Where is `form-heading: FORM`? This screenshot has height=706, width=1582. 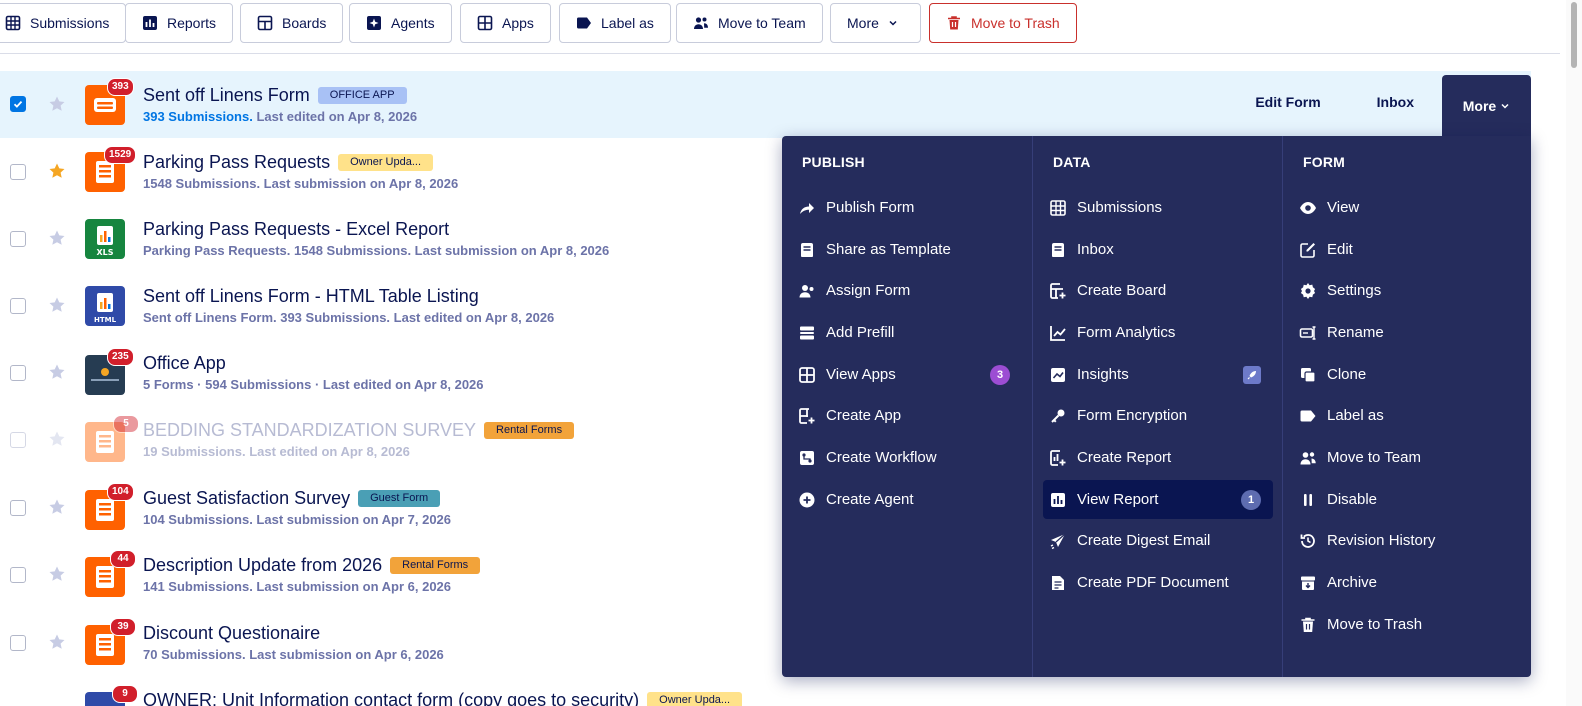 form-heading: FORM is located at coordinates (1324, 162).